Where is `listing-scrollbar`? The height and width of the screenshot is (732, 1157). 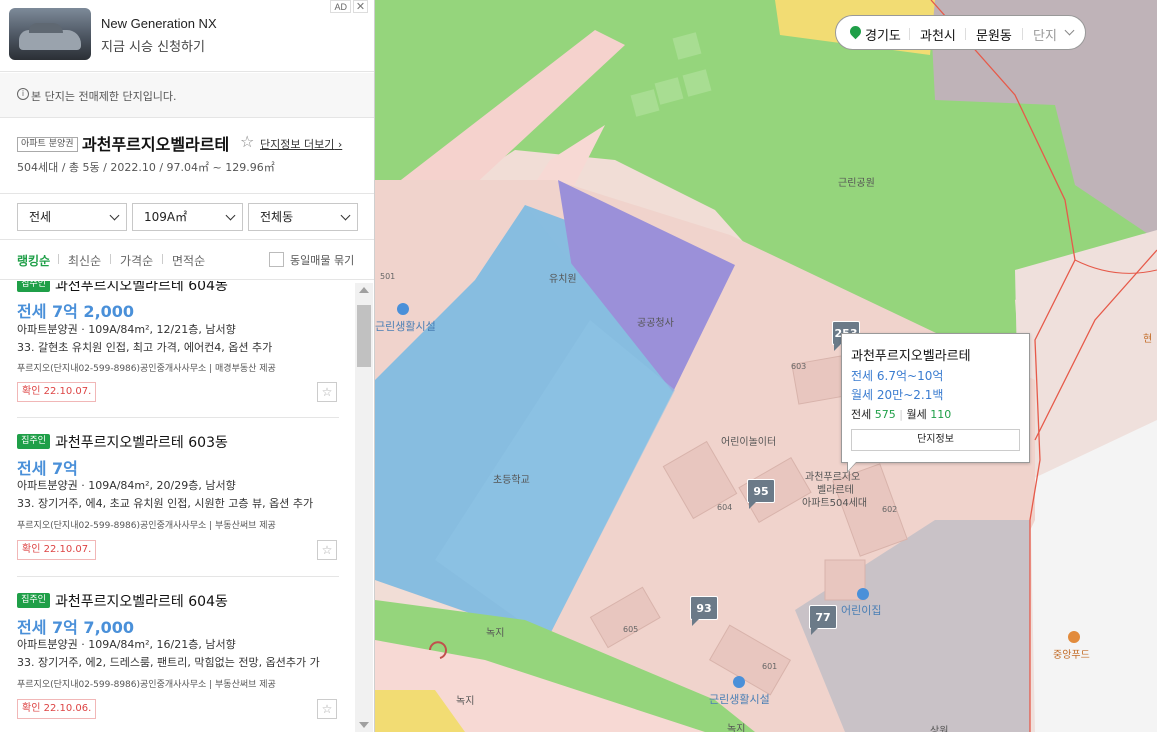 listing-scrollbar is located at coordinates (364, 507).